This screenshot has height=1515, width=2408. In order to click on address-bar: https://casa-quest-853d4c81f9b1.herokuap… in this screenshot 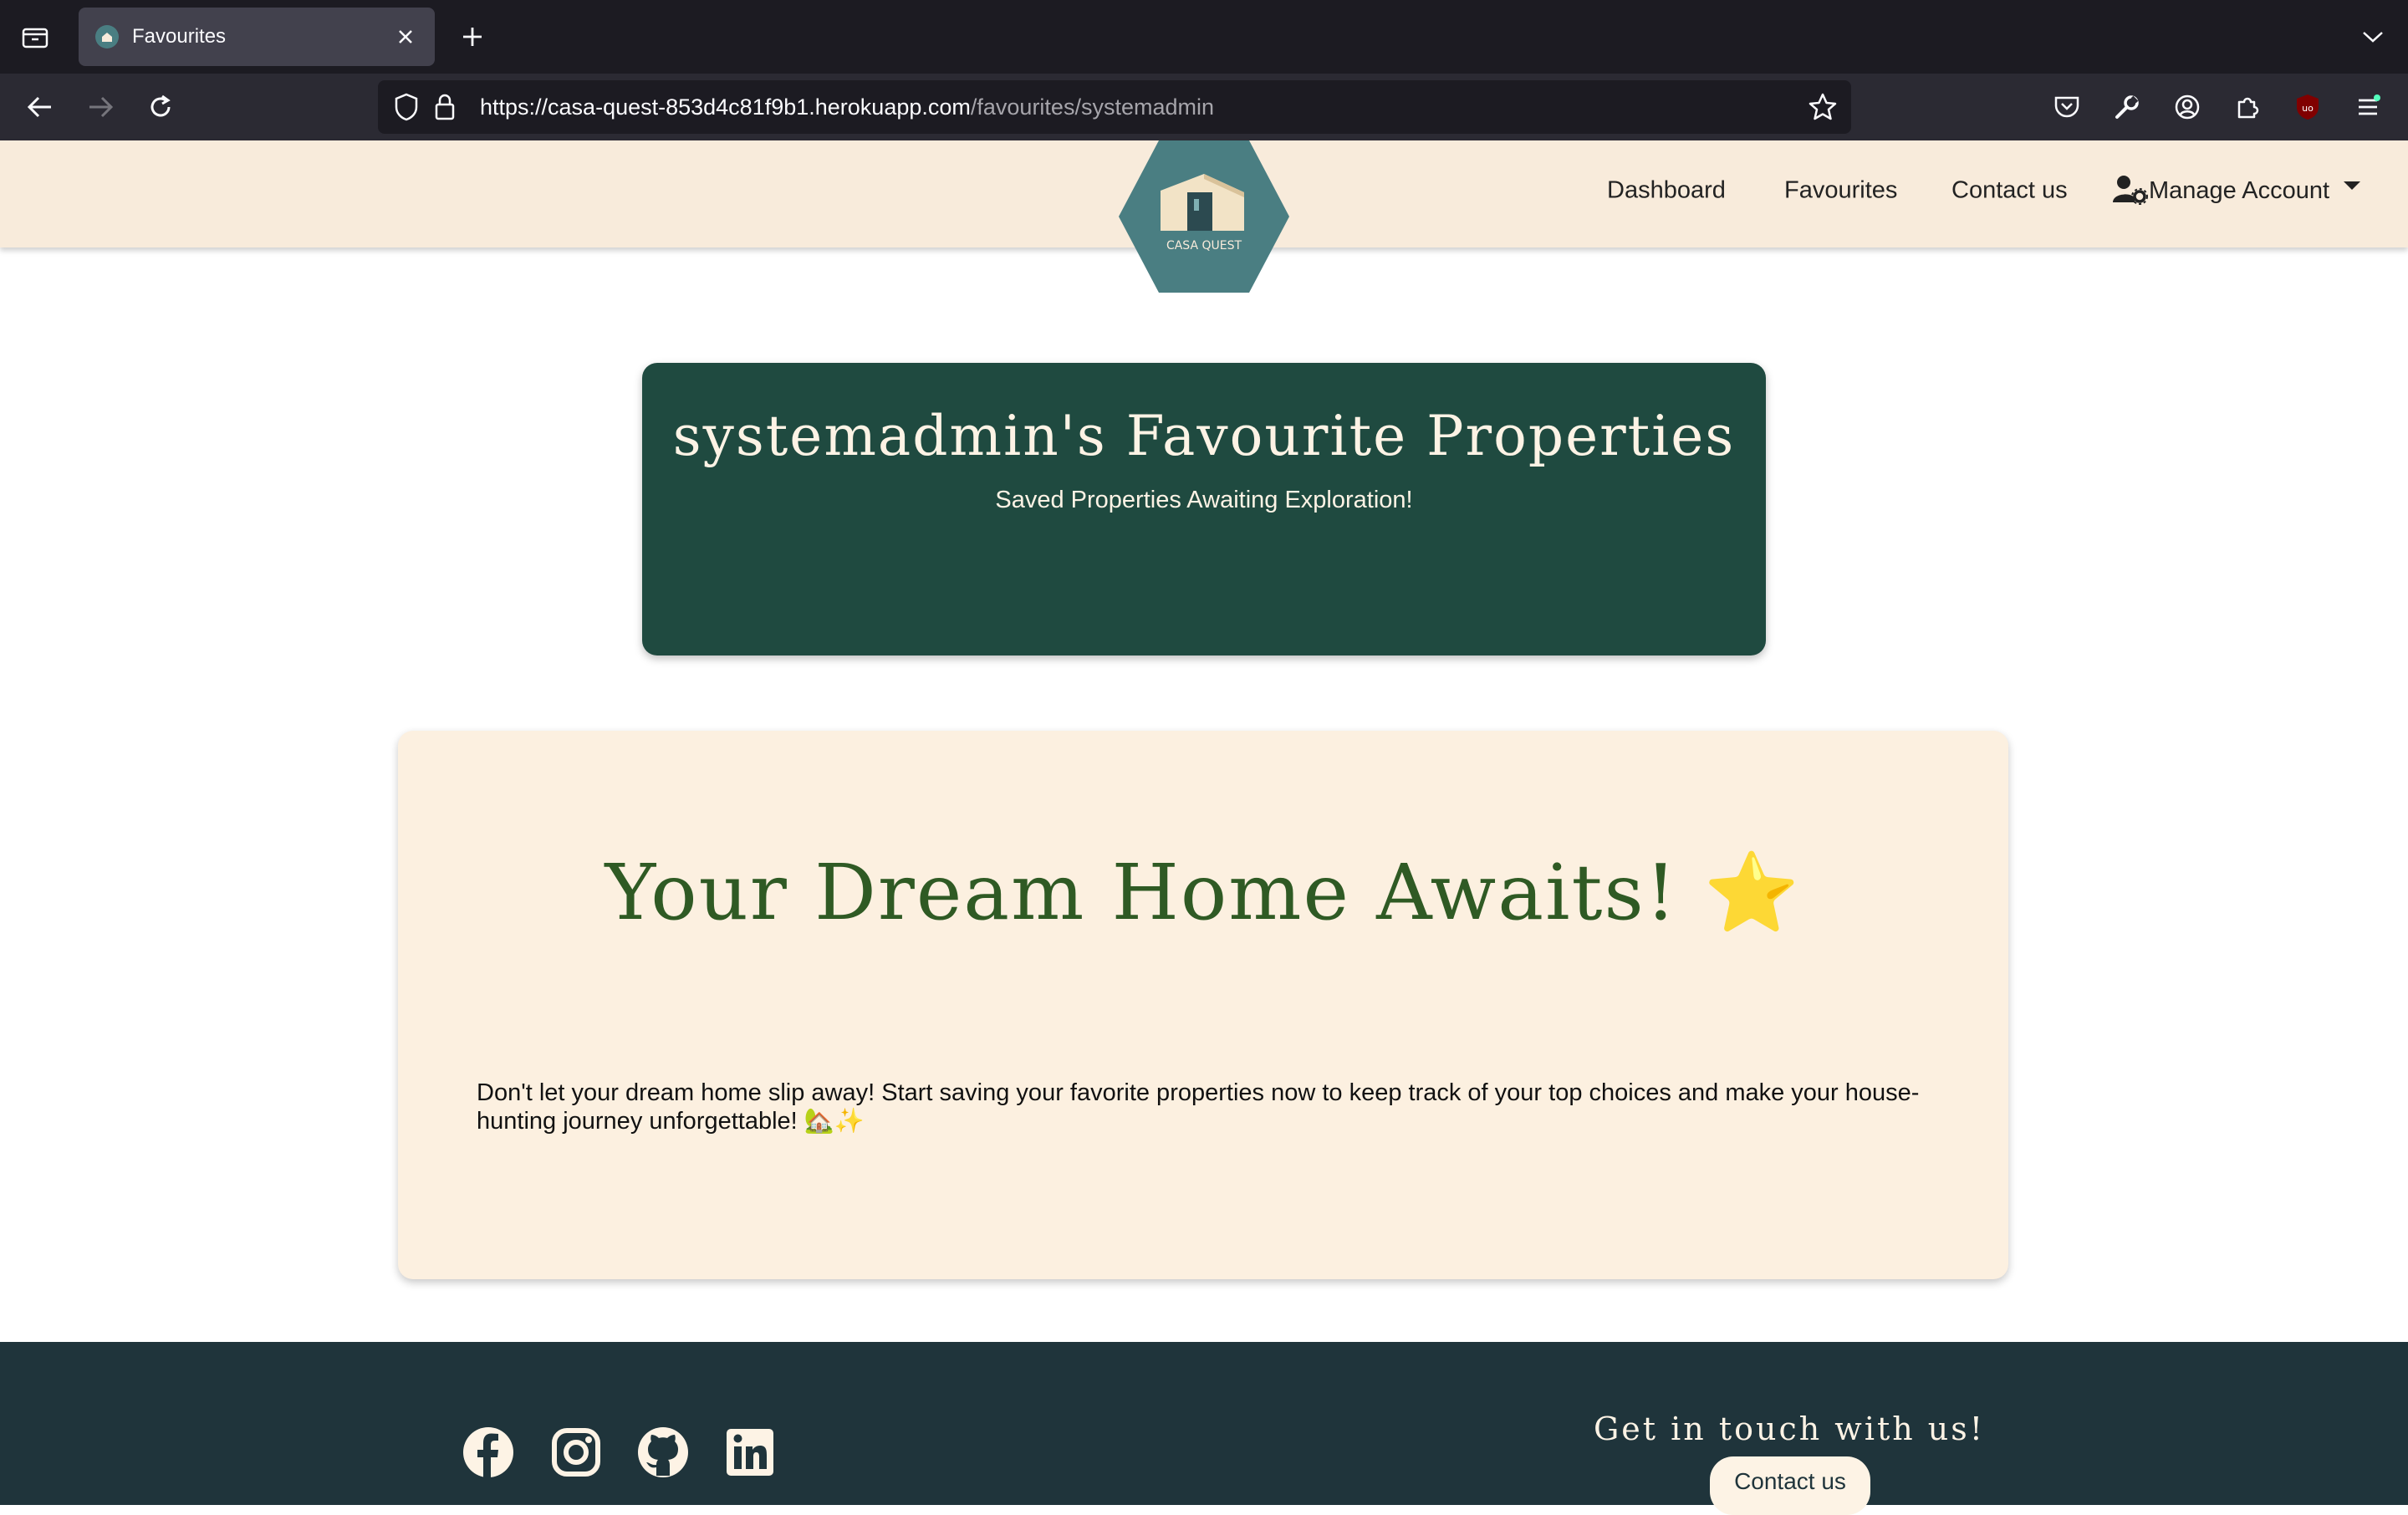, I will do `click(1114, 107)`.